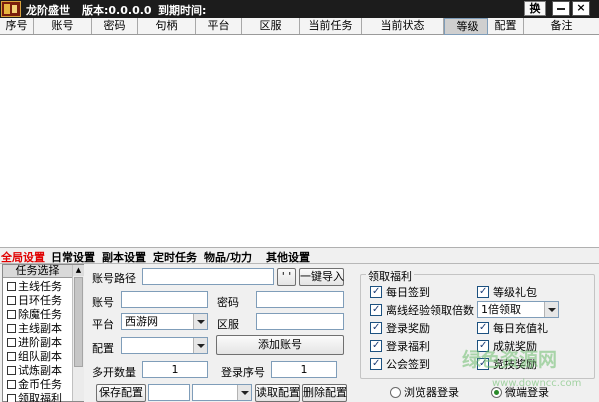 The width and height of the screenshot is (599, 402). I want to click on platform-value: 西游网, so click(141, 321).